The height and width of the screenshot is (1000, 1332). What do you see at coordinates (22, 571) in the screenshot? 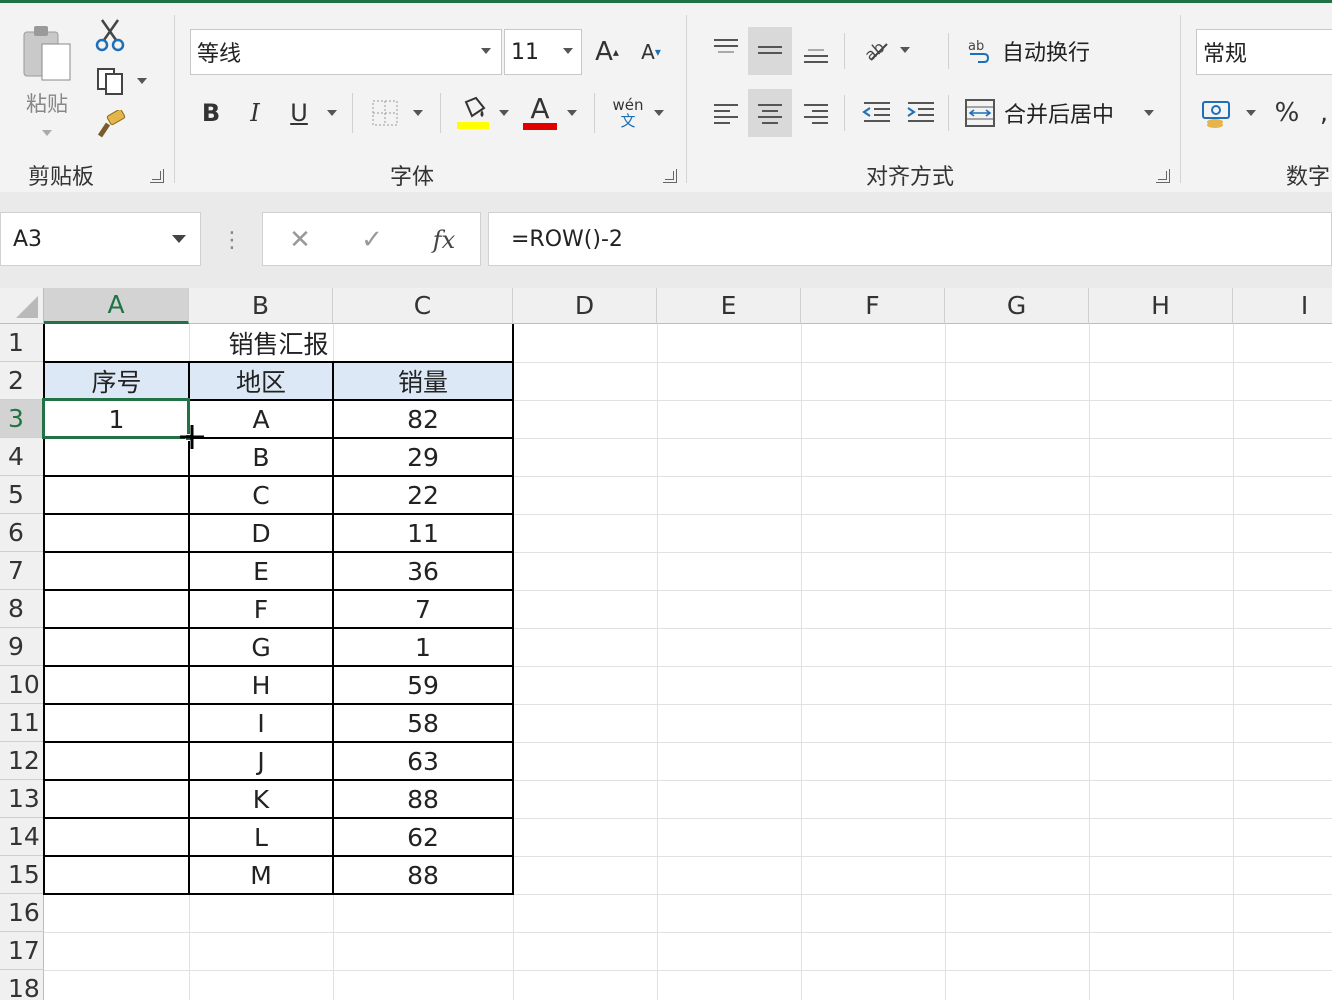
I see `row-header-7: 7` at bounding box center [22, 571].